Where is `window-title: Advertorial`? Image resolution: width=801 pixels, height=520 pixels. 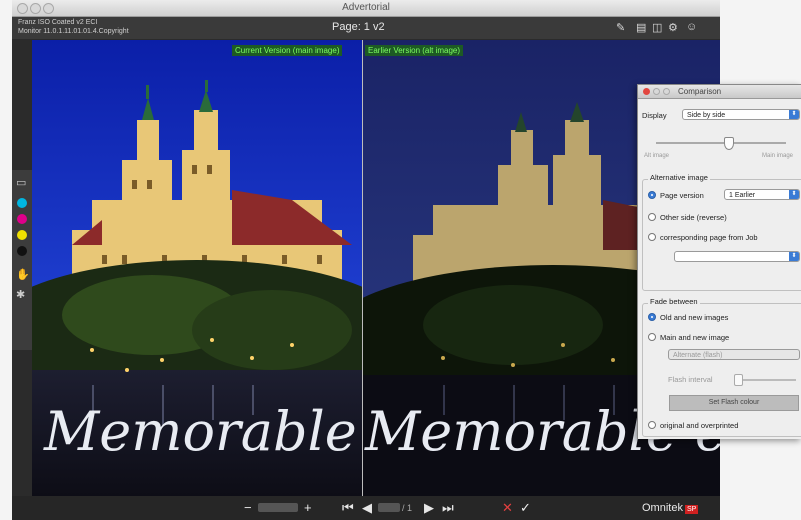
window-title: Advertorial is located at coordinates (366, 7).